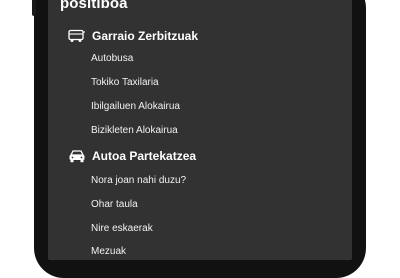  Describe the element at coordinates (138, 181) in the screenshot. I see `menu-item-where-to: Nora joan nahi duzu?` at that location.